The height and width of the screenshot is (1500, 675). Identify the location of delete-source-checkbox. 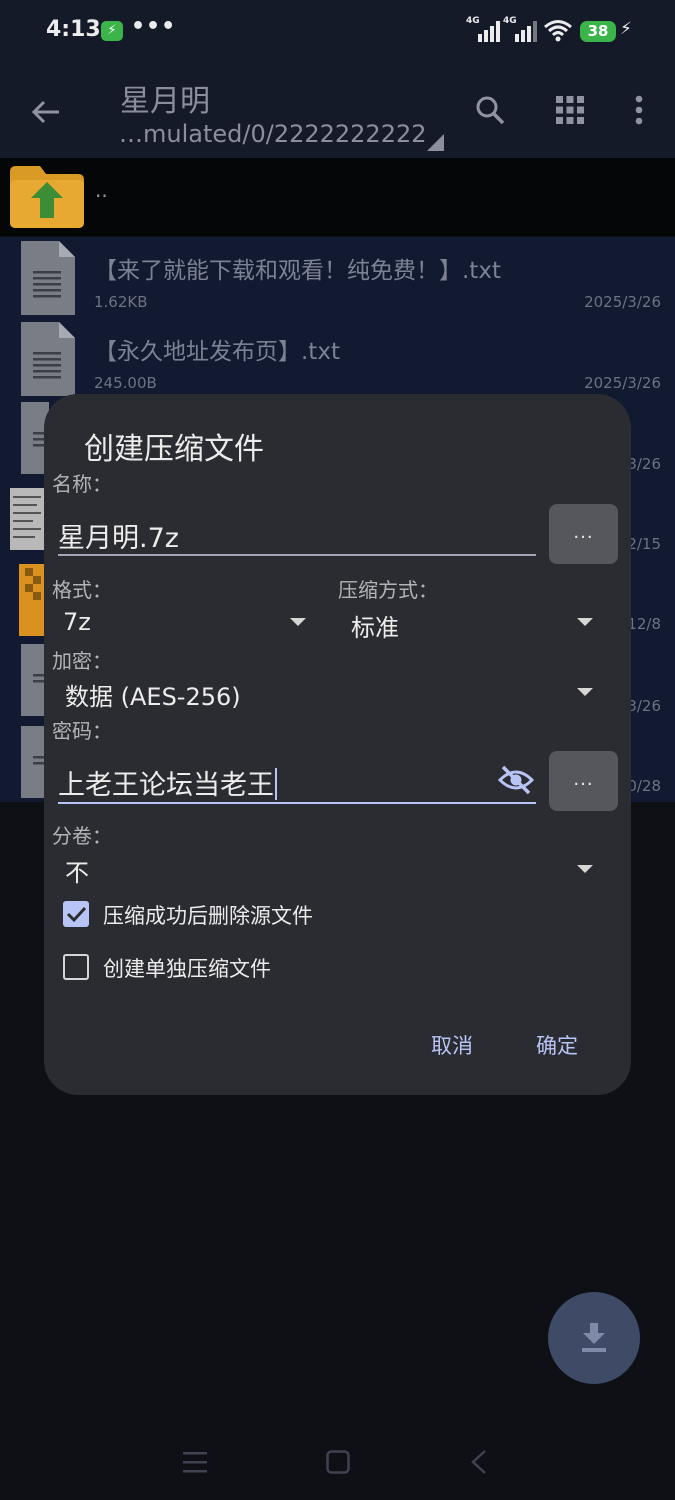
(76, 914).